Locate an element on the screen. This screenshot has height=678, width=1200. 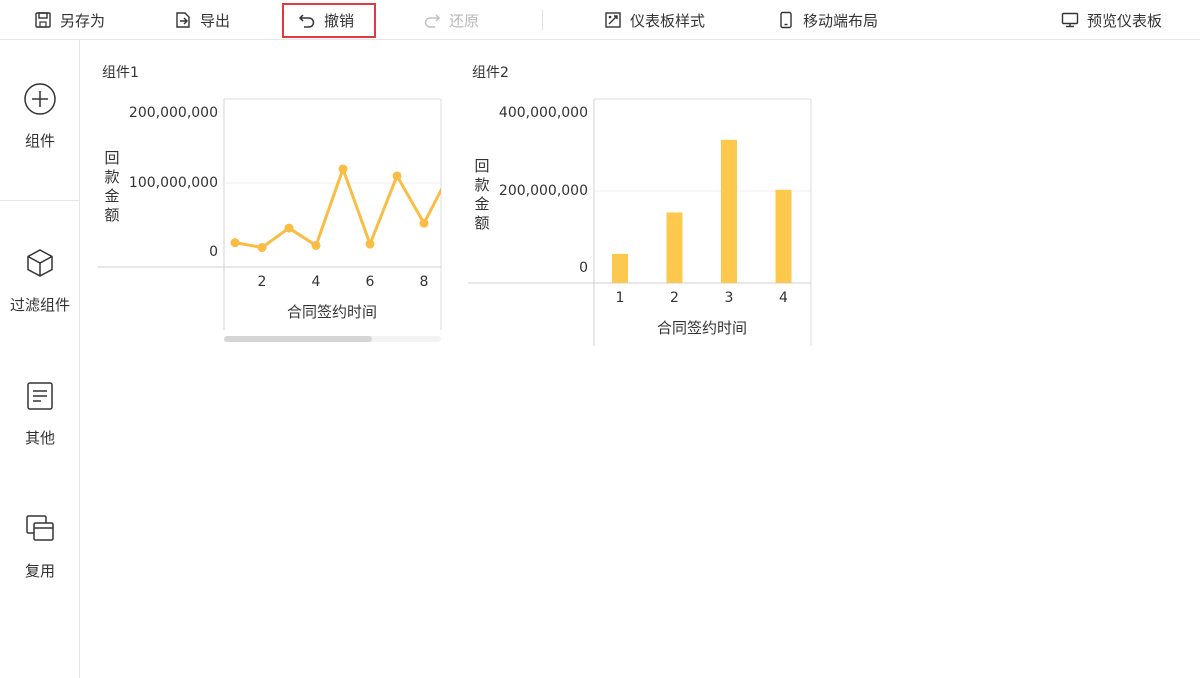
redo-button: 还原 is located at coordinates (451, 20).